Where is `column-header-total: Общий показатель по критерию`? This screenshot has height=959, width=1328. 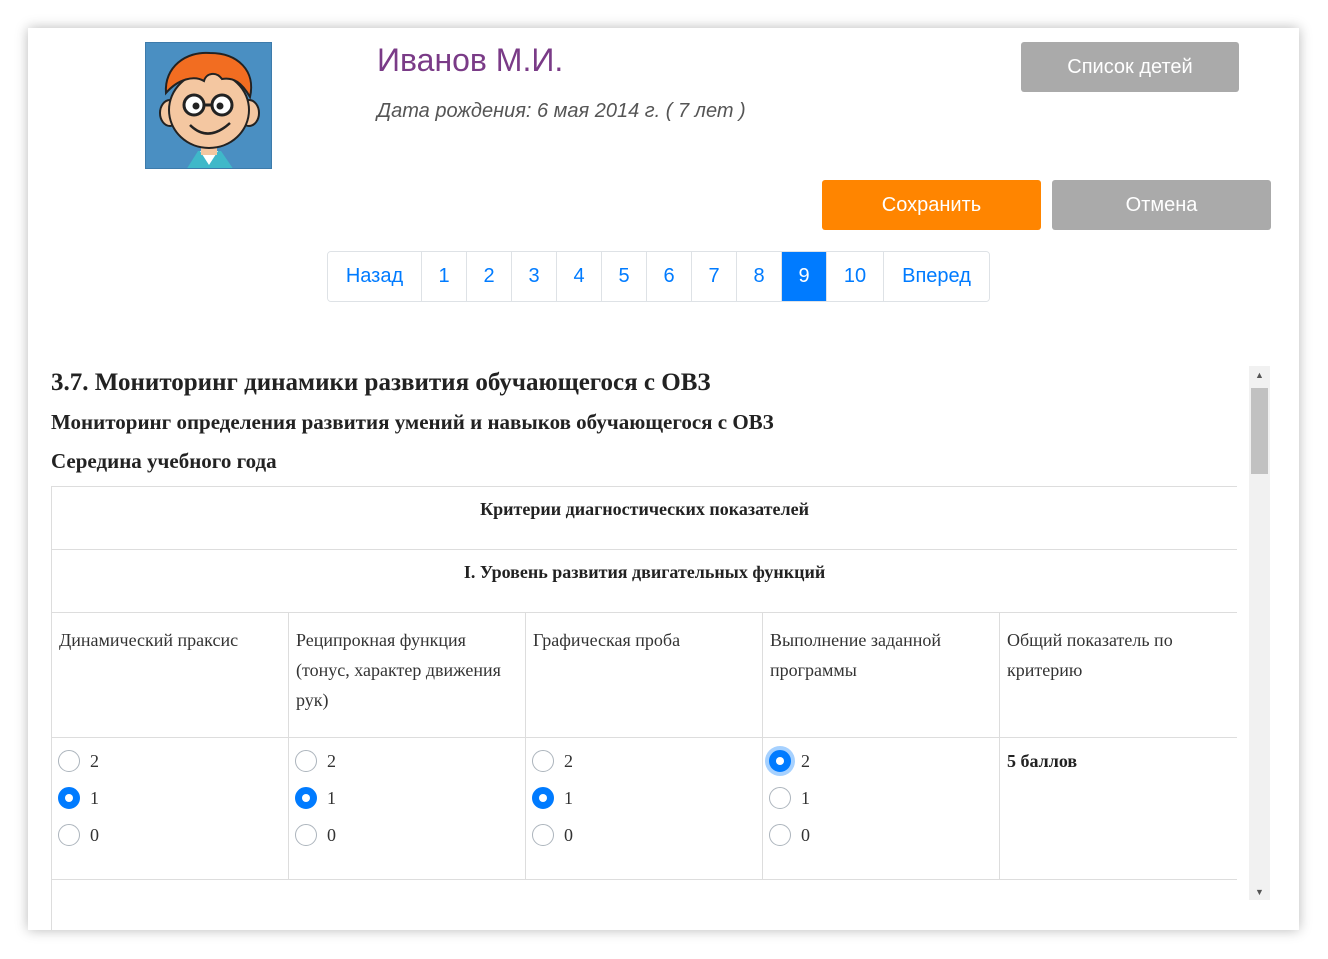 column-header-total: Общий показатель по критерию is located at coordinates (1117, 675).